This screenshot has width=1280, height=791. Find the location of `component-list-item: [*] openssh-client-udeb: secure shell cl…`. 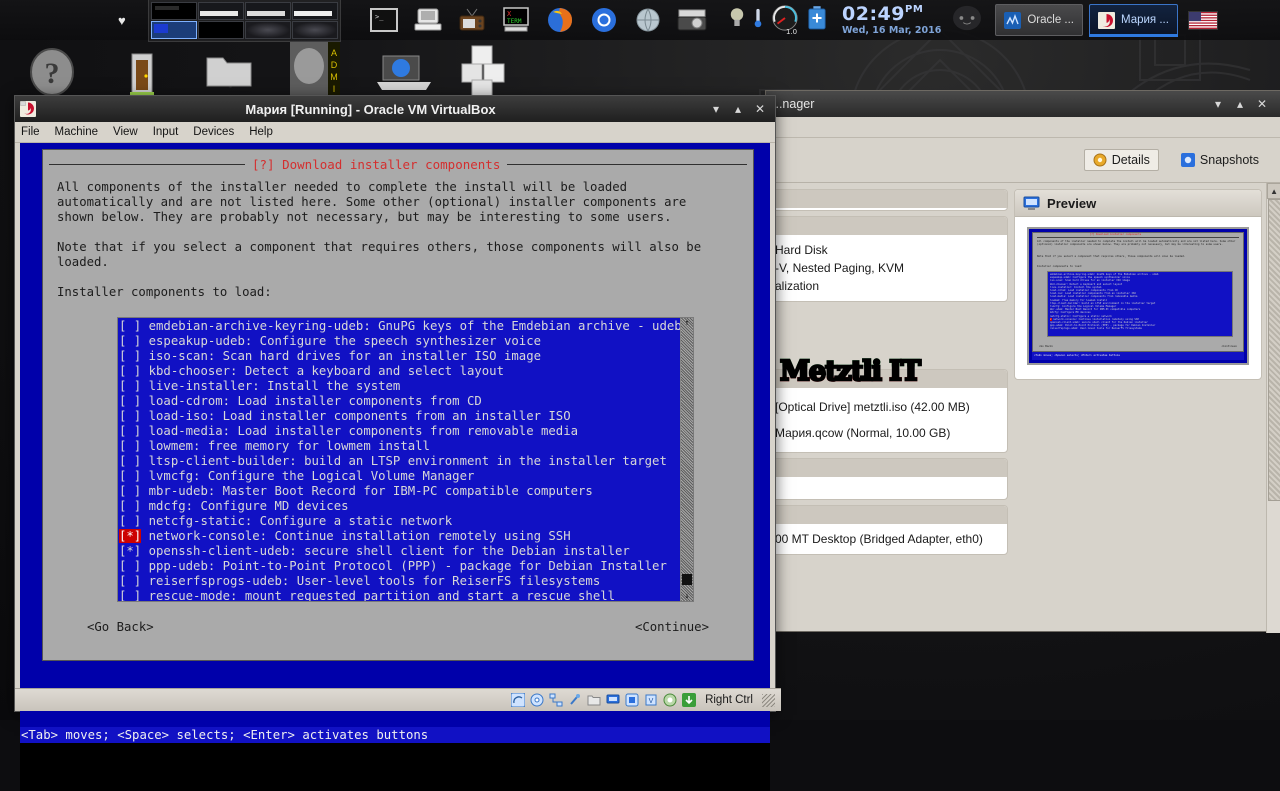

component-list-item: [*] openssh-client-udeb: secure shell cl… is located at coordinates (399, 551).